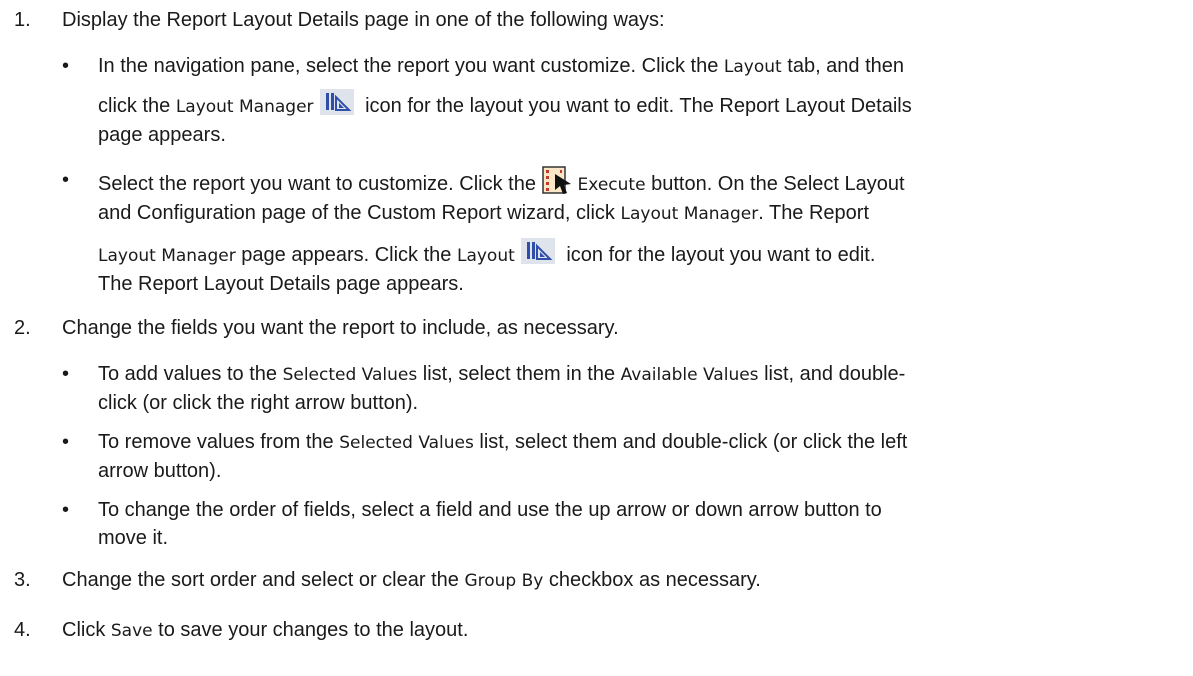 This screenshot has height=676, width=1193. I want to click on execute-button-label: Execute, so click(611, 185).